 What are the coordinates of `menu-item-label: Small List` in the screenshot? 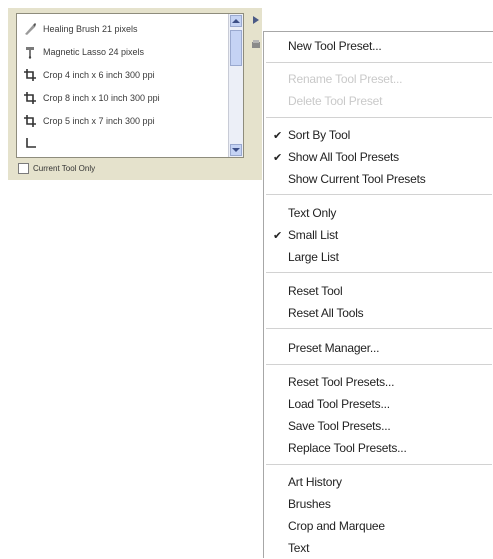 It's located at (313, 235).